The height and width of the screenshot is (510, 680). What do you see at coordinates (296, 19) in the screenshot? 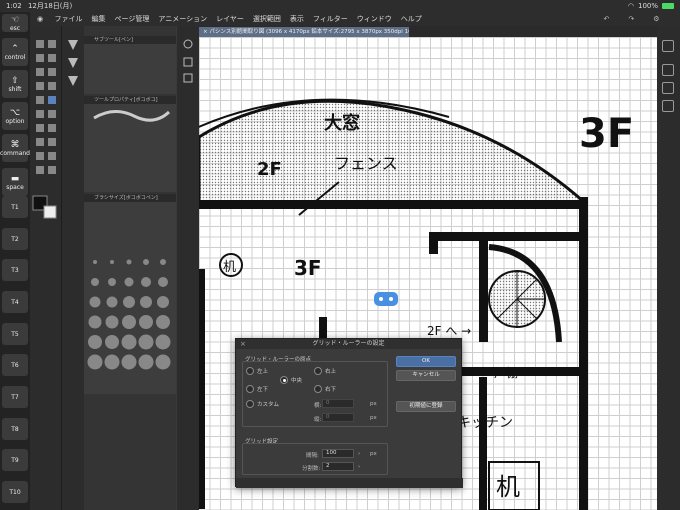
I see `menu-view: 表示` at bounding box center [296, 19].